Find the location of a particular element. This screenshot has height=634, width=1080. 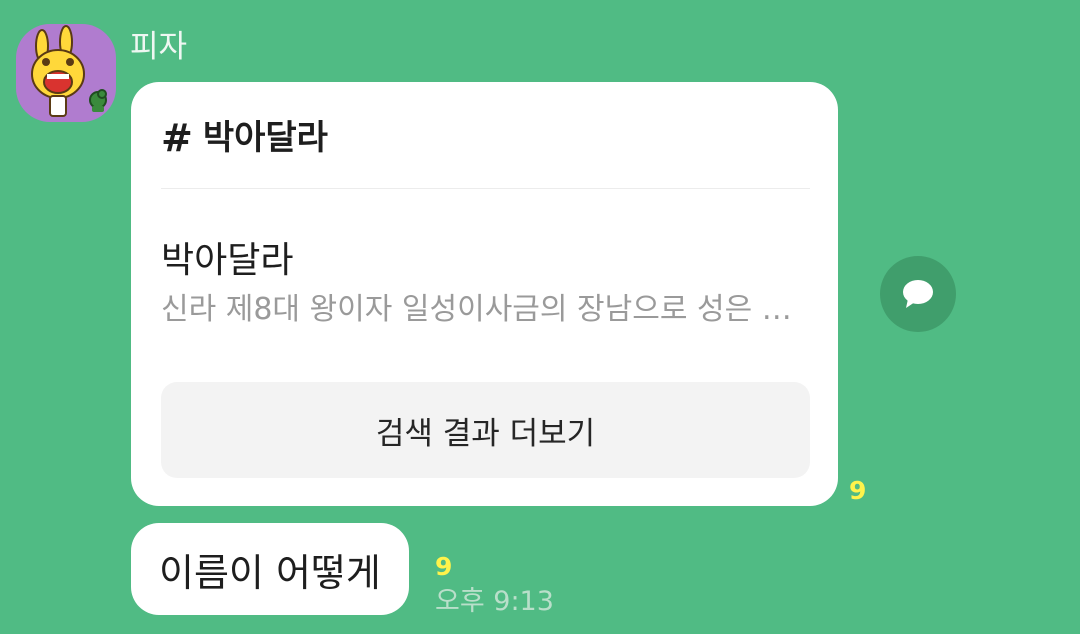

hash-icon: # is located at coordinates (177, 138).